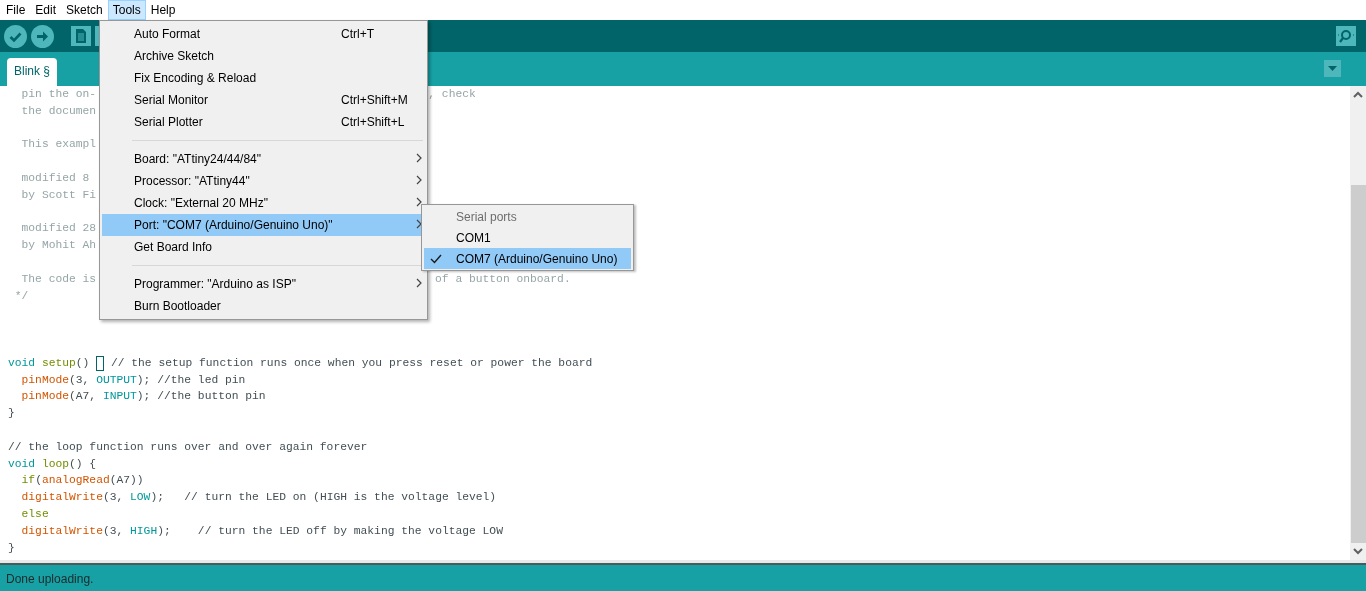 The image size is (1366, 591). I want to click on code-text: */, so click(21, 296).